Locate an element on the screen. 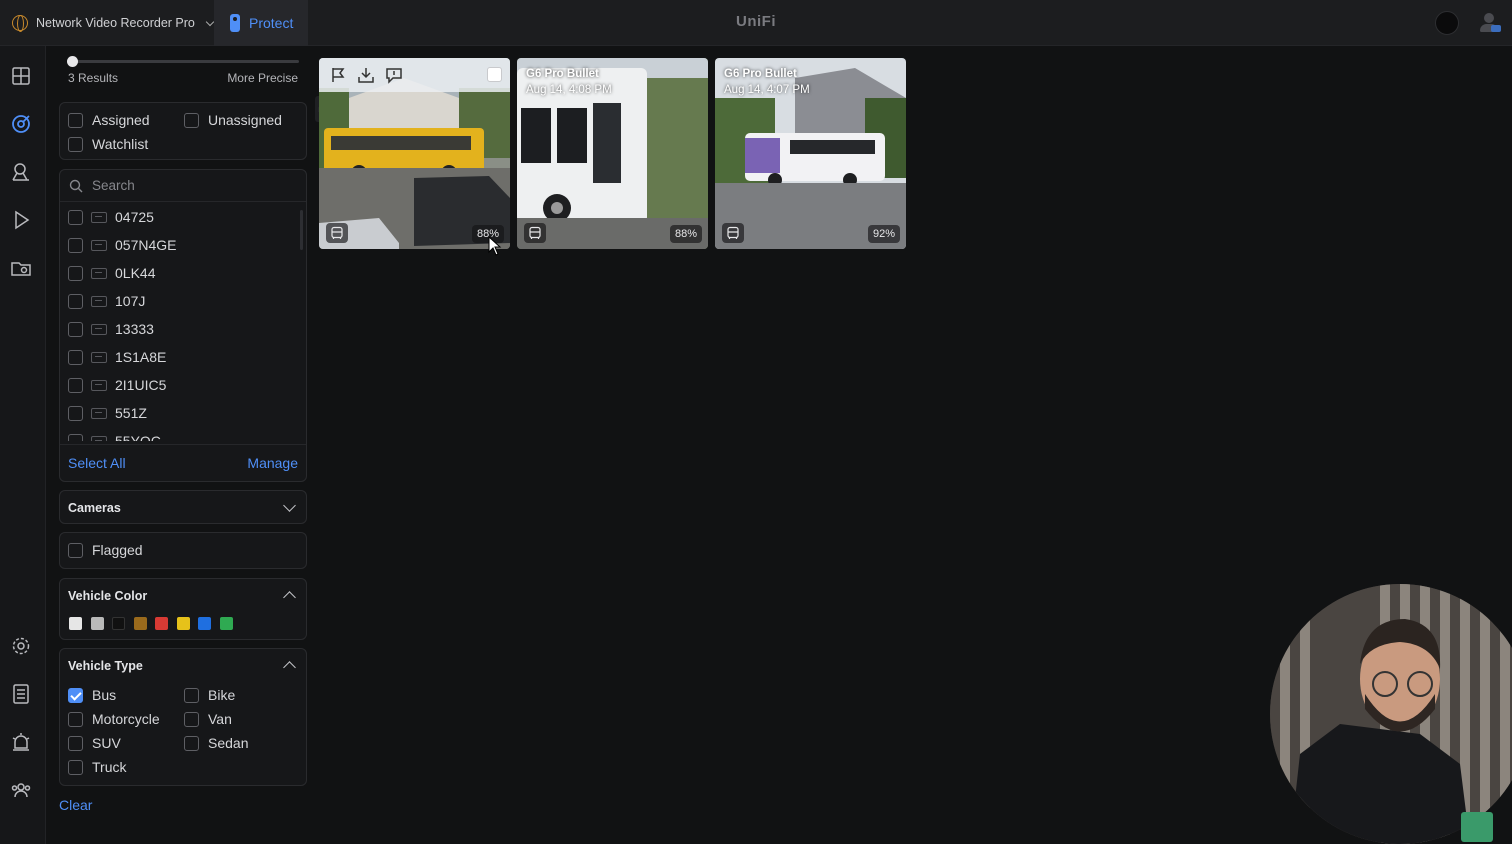 The image size is (1512, 844). confidence-badge: 92% is located at coordinates (883, 234).